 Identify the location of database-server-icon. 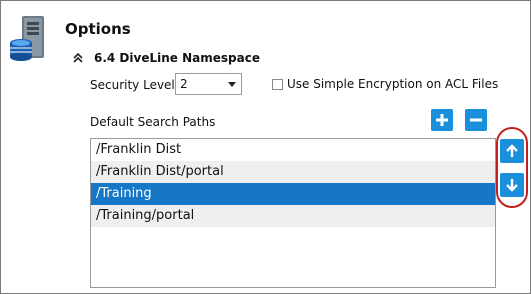
(33, 39).